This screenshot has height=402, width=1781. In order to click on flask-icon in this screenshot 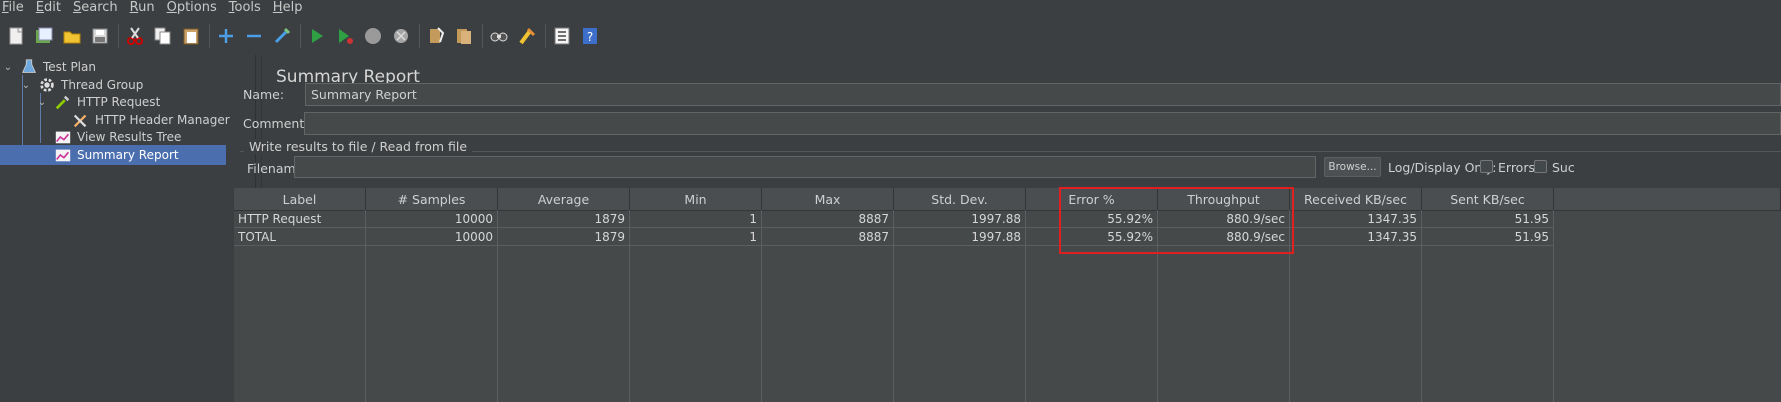, I will do `click(29, 67)`.